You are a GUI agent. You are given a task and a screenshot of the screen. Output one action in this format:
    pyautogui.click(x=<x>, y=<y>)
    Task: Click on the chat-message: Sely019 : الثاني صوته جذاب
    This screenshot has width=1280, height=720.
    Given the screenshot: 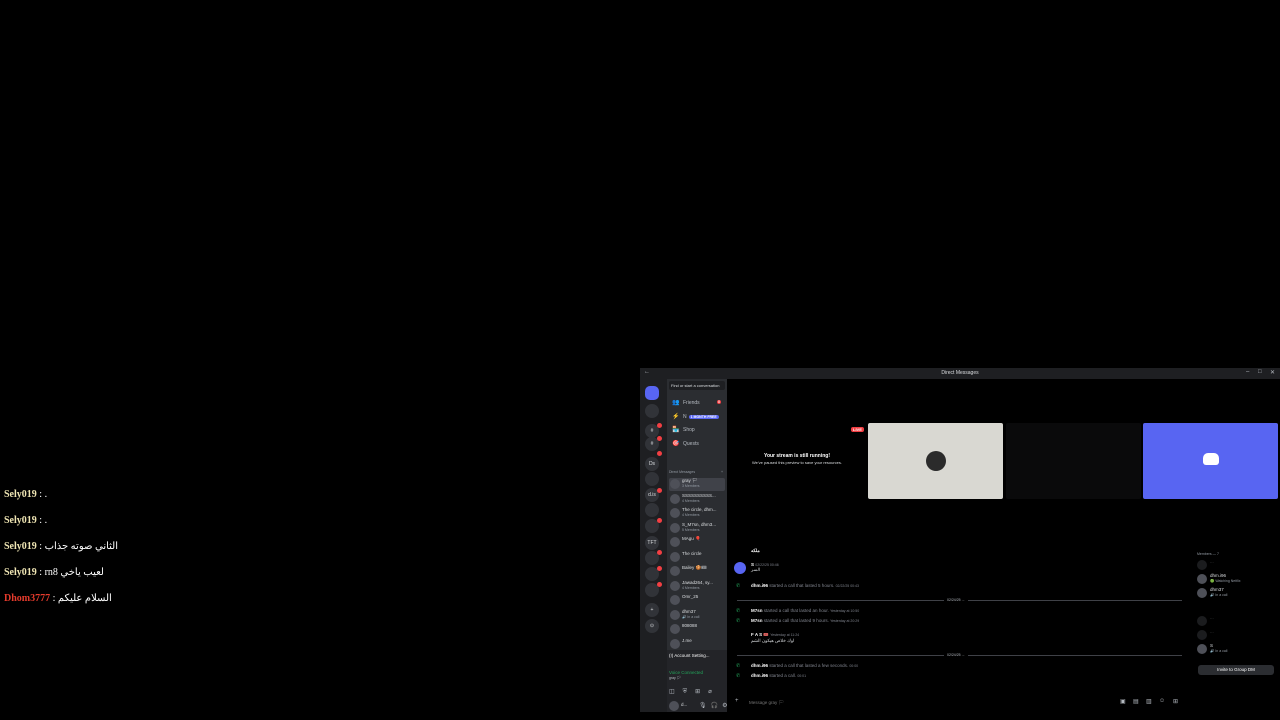 What is the action you would take?
    pyautogui.click(x=154, y=551)
    